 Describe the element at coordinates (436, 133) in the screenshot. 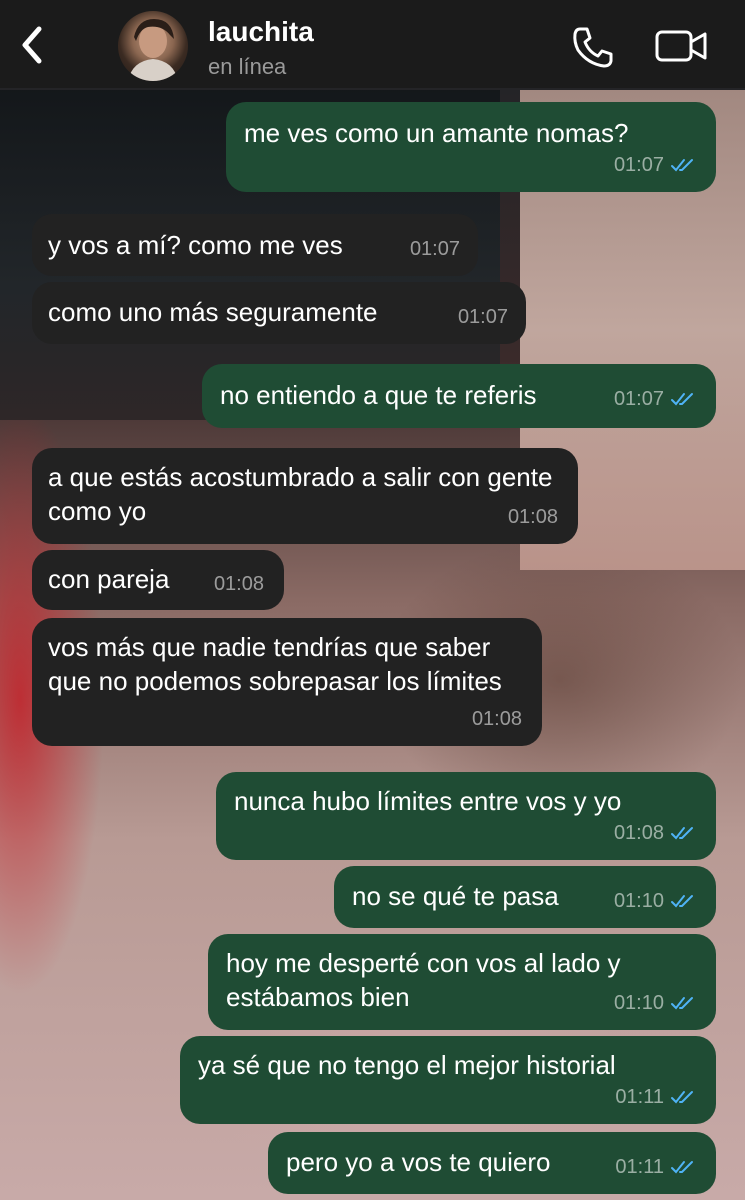

I see `message-text: me ves como un amante nomas?` at that location.